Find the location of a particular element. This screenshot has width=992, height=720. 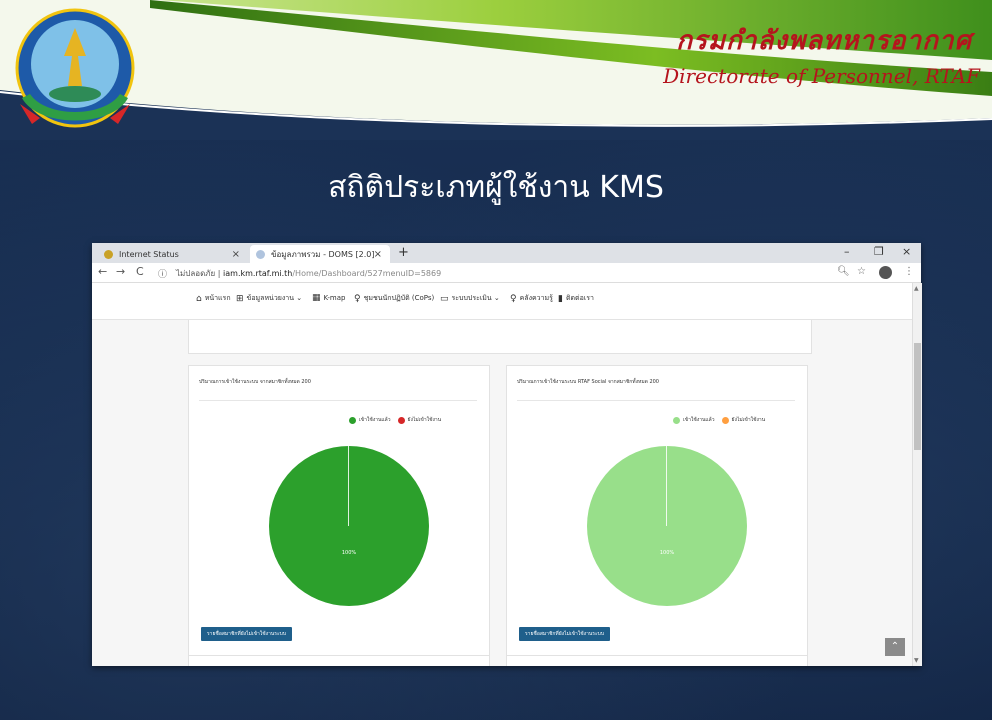

nav-evaluation: ▭ ระบบประเมิน ⌄ is located at coordinates (470, 298).